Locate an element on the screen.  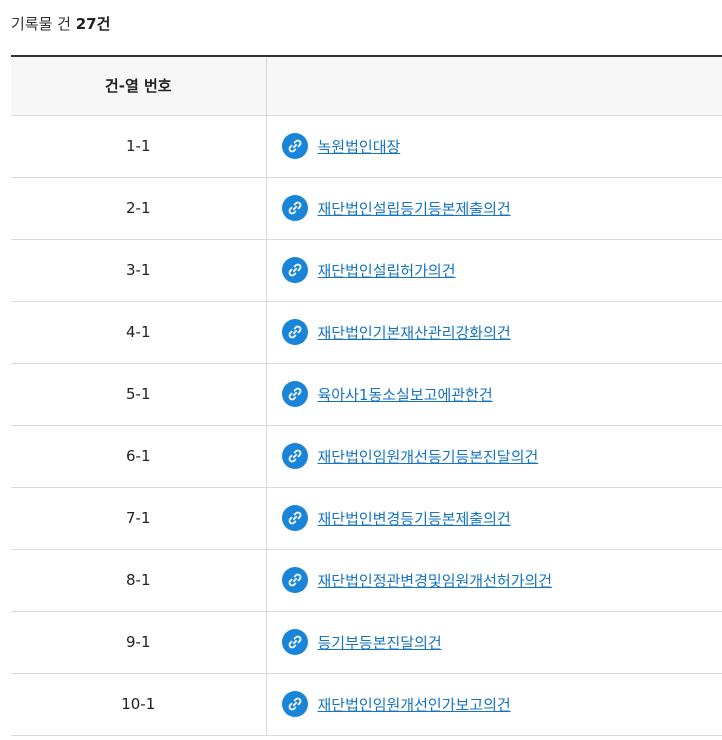
record-title-cell: 재단법인임원개선등기등본진달의건 is located at coordinates (493, 456).